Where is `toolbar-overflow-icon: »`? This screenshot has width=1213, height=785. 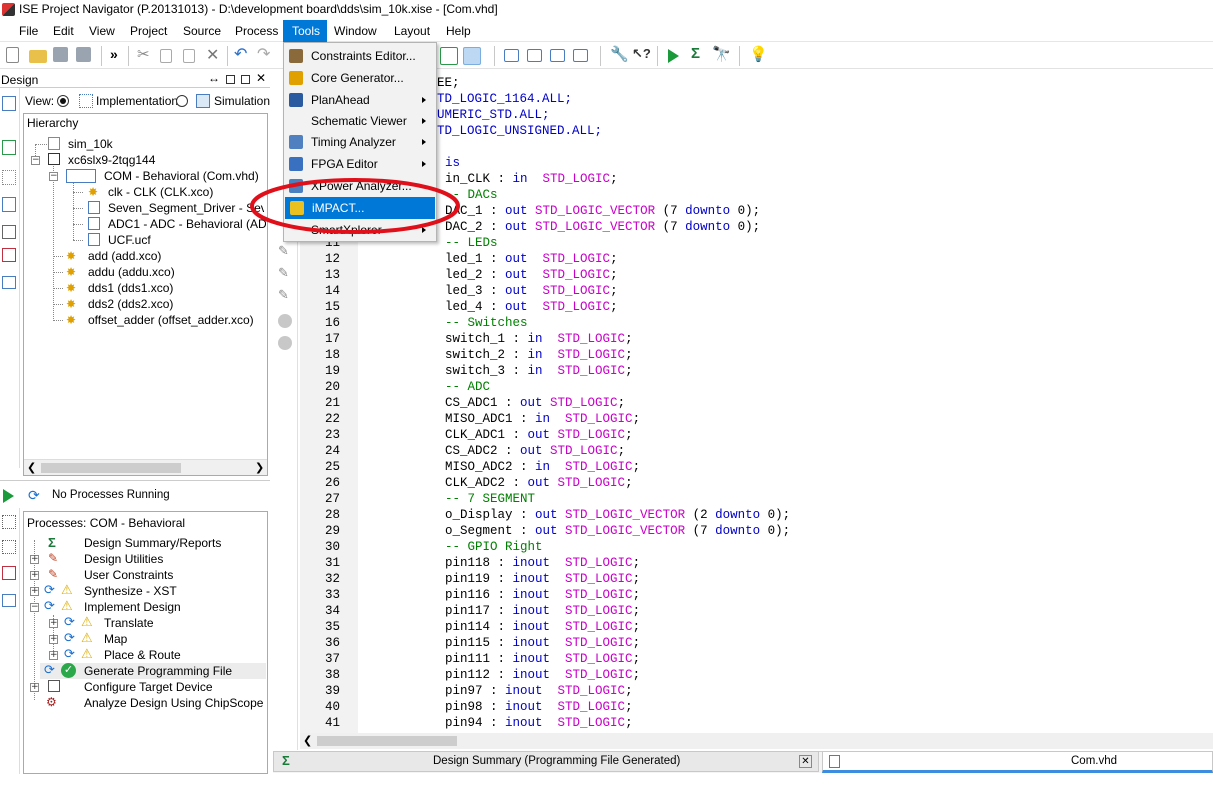
toolbar-overflow-icon: » is located at coordinates (114, 54).